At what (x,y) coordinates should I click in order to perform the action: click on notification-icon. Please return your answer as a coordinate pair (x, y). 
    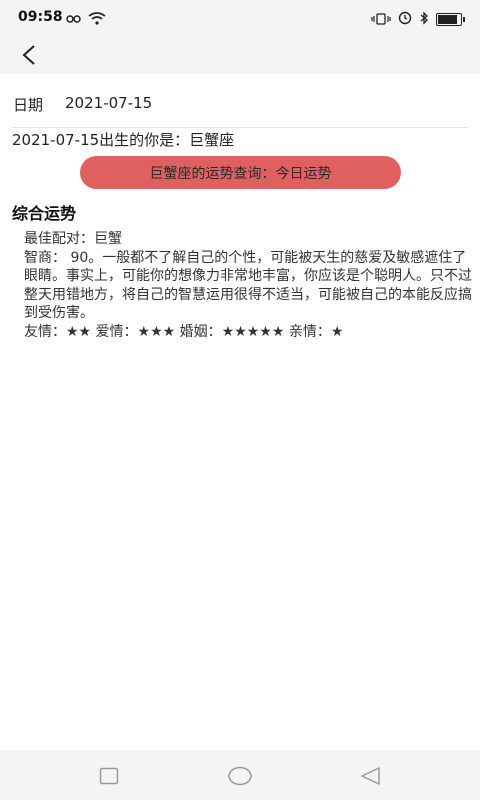
    Looking at the image, I should click on (74, 19).